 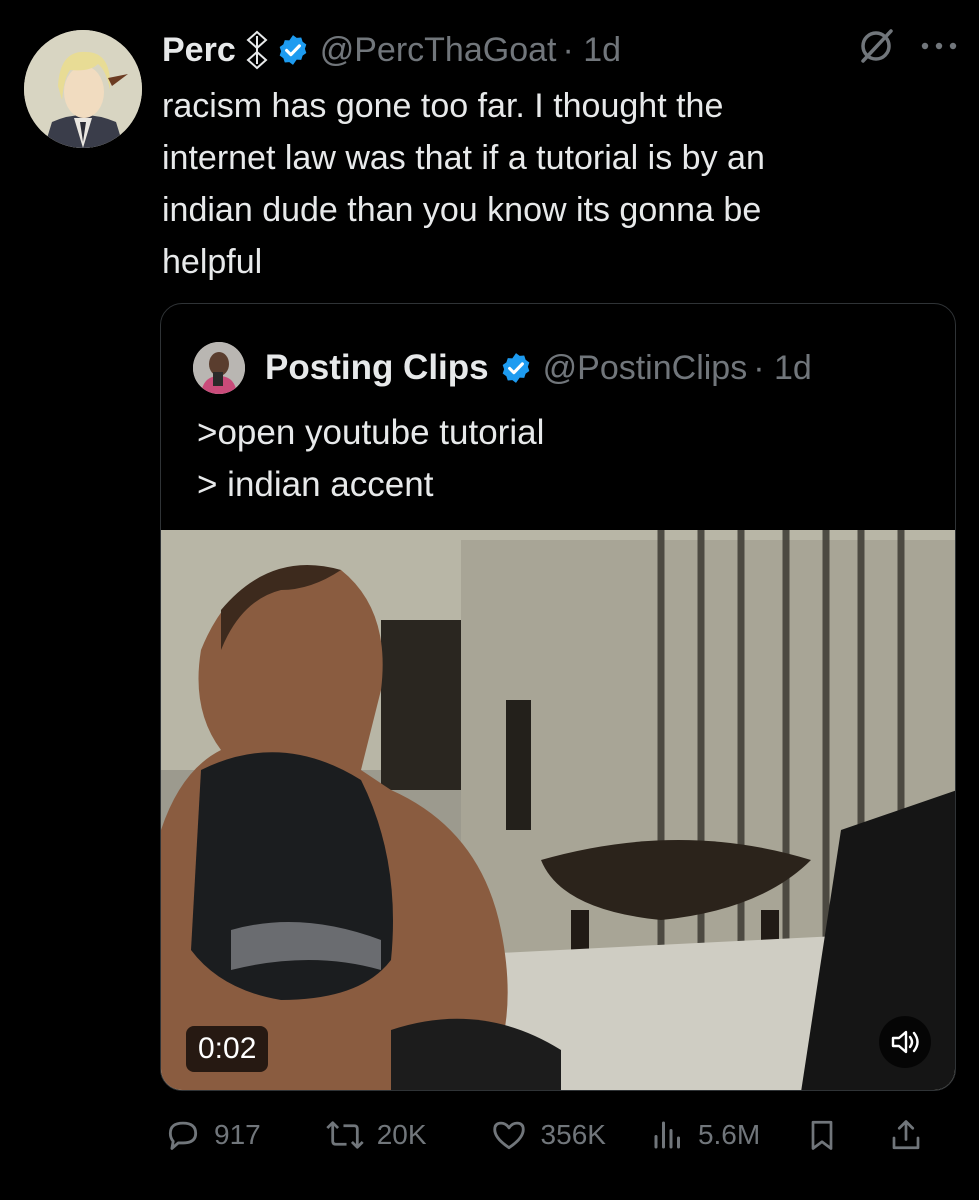 I want to click on quoted-author-name: Posting Clips, so click(x=377, y=368).